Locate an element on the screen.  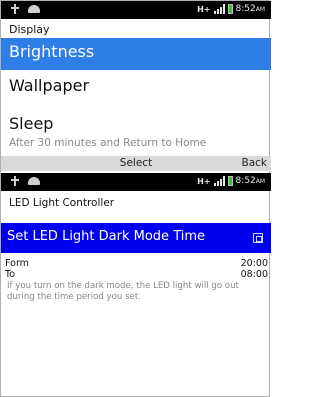
page-title-led-controller: LED Light Controller is located at coordinates (62, 203).